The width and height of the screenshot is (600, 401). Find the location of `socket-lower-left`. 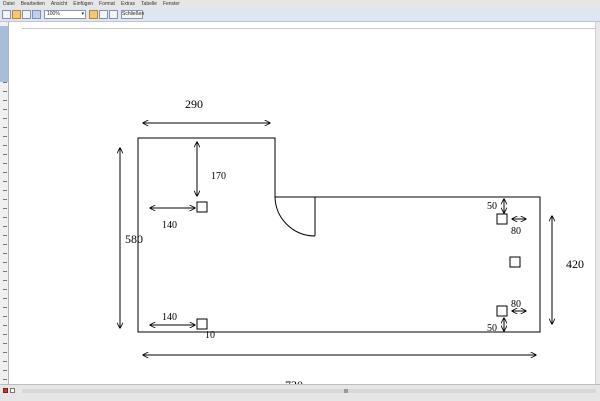

socket-lower-left is located at coordinates (202, 324).